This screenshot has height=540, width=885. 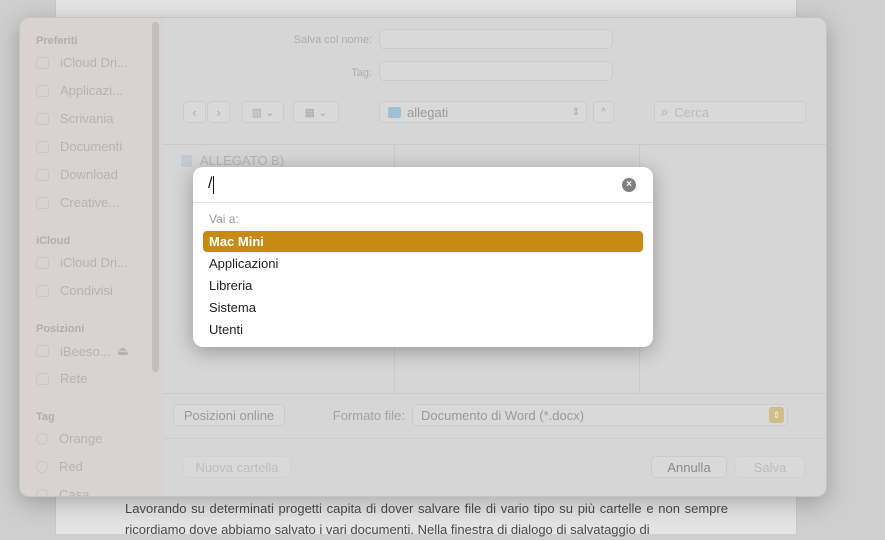 What do you see at coordinates (69, 438) in the screenshot?
I see `sidebar-item: Orange` at bounding box center [69, 438].